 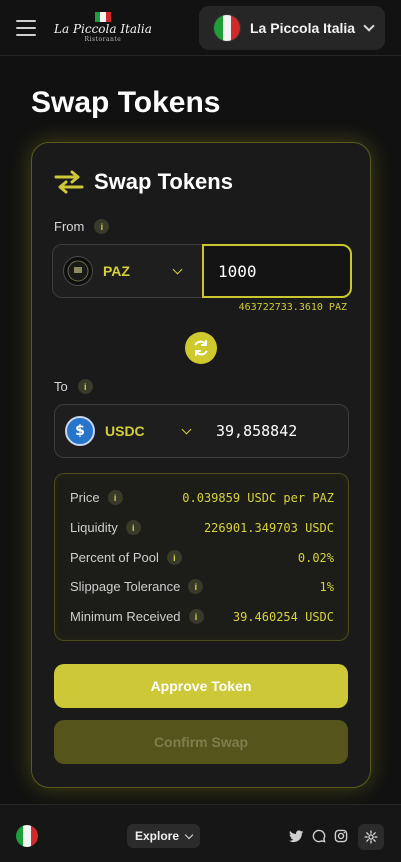 I want to click on to-label: To, so click(x=61, y=386).